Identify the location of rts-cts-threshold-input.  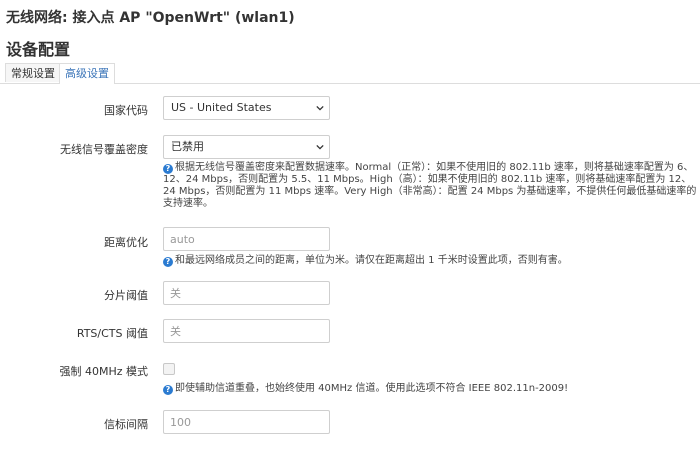
(246, 331).